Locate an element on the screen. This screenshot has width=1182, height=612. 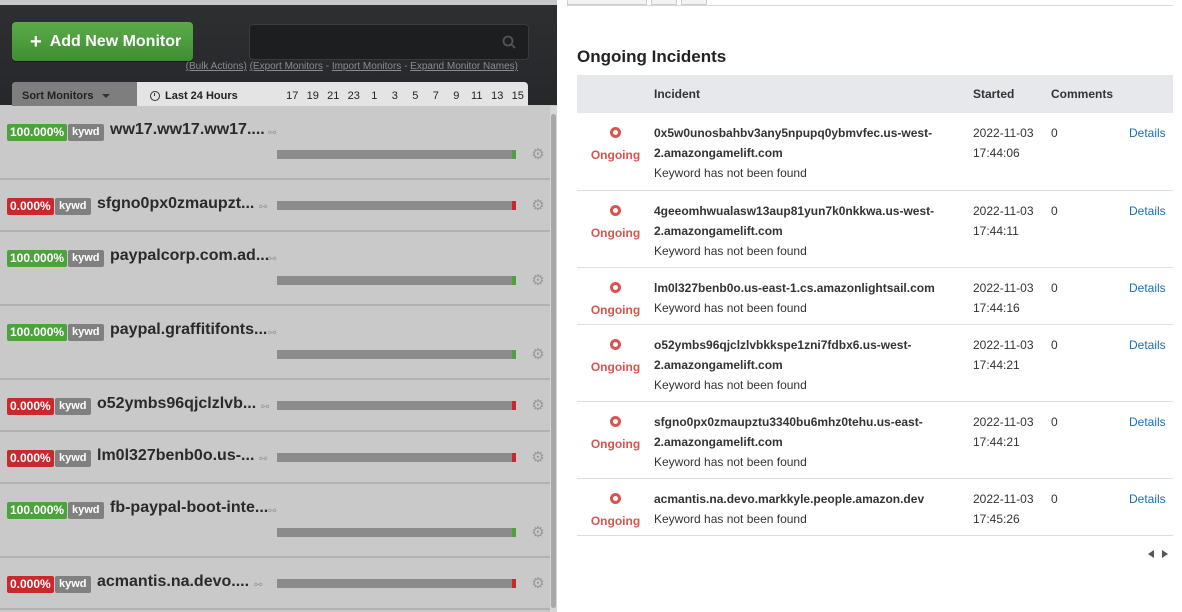
add-new-monitor-button: + Add New Monitor is located at coordinates (102, 41).